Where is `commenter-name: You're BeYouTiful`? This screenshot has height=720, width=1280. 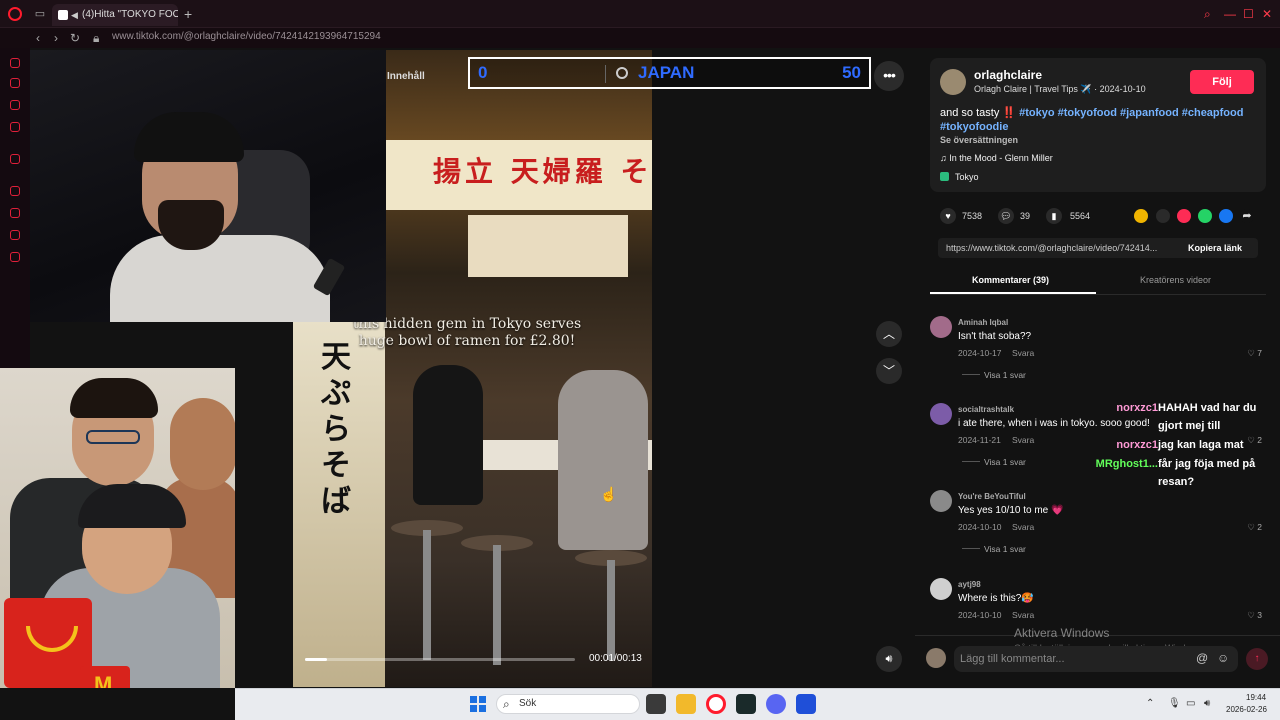 commenter-name: You're BeYouTiful is located at coordinates (992, 496).